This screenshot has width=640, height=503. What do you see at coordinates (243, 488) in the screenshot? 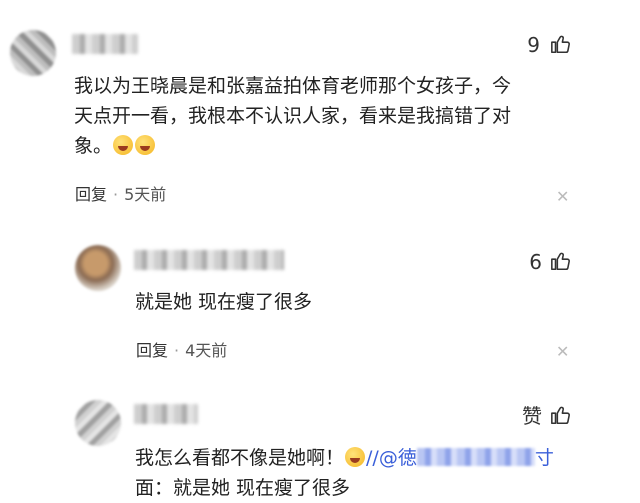
I see `quoted-text: 面：就是她 现在瘦了很多` at bounding box center [243, 488].